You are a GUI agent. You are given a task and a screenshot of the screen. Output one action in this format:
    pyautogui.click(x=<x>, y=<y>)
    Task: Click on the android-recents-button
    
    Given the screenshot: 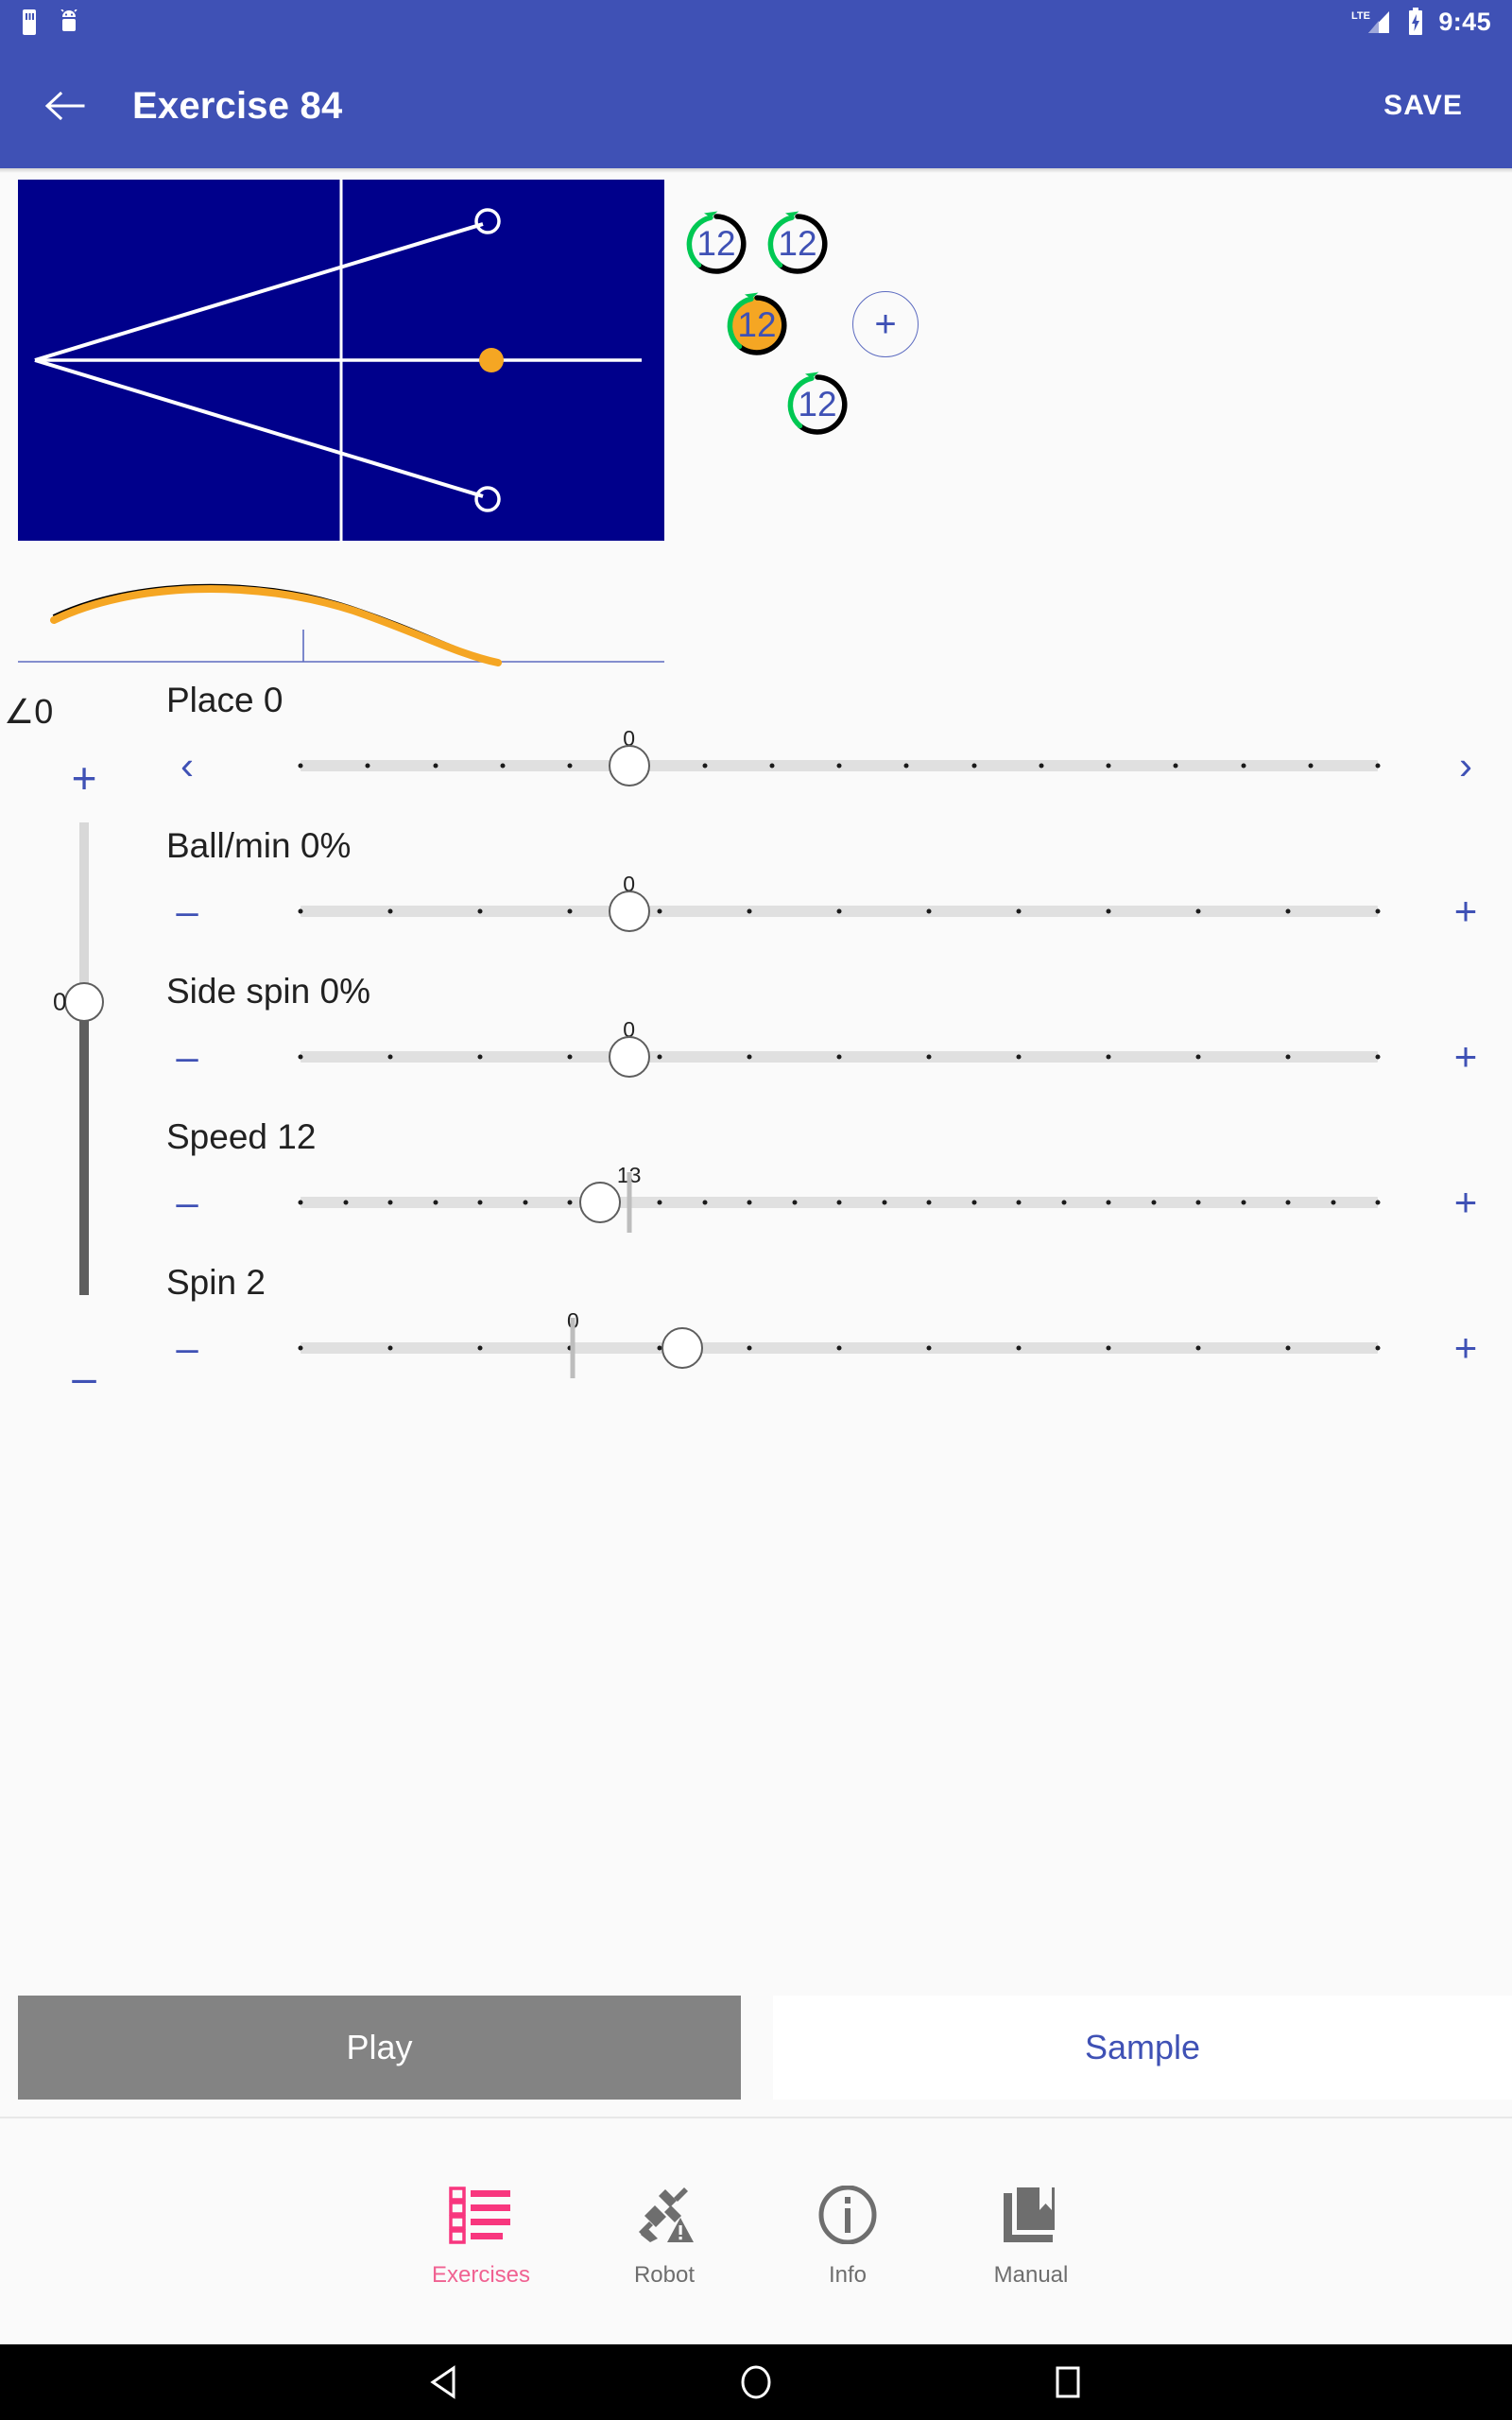 What is the action you would take?
    pyautogui.click(x=1068, y=2382)
    